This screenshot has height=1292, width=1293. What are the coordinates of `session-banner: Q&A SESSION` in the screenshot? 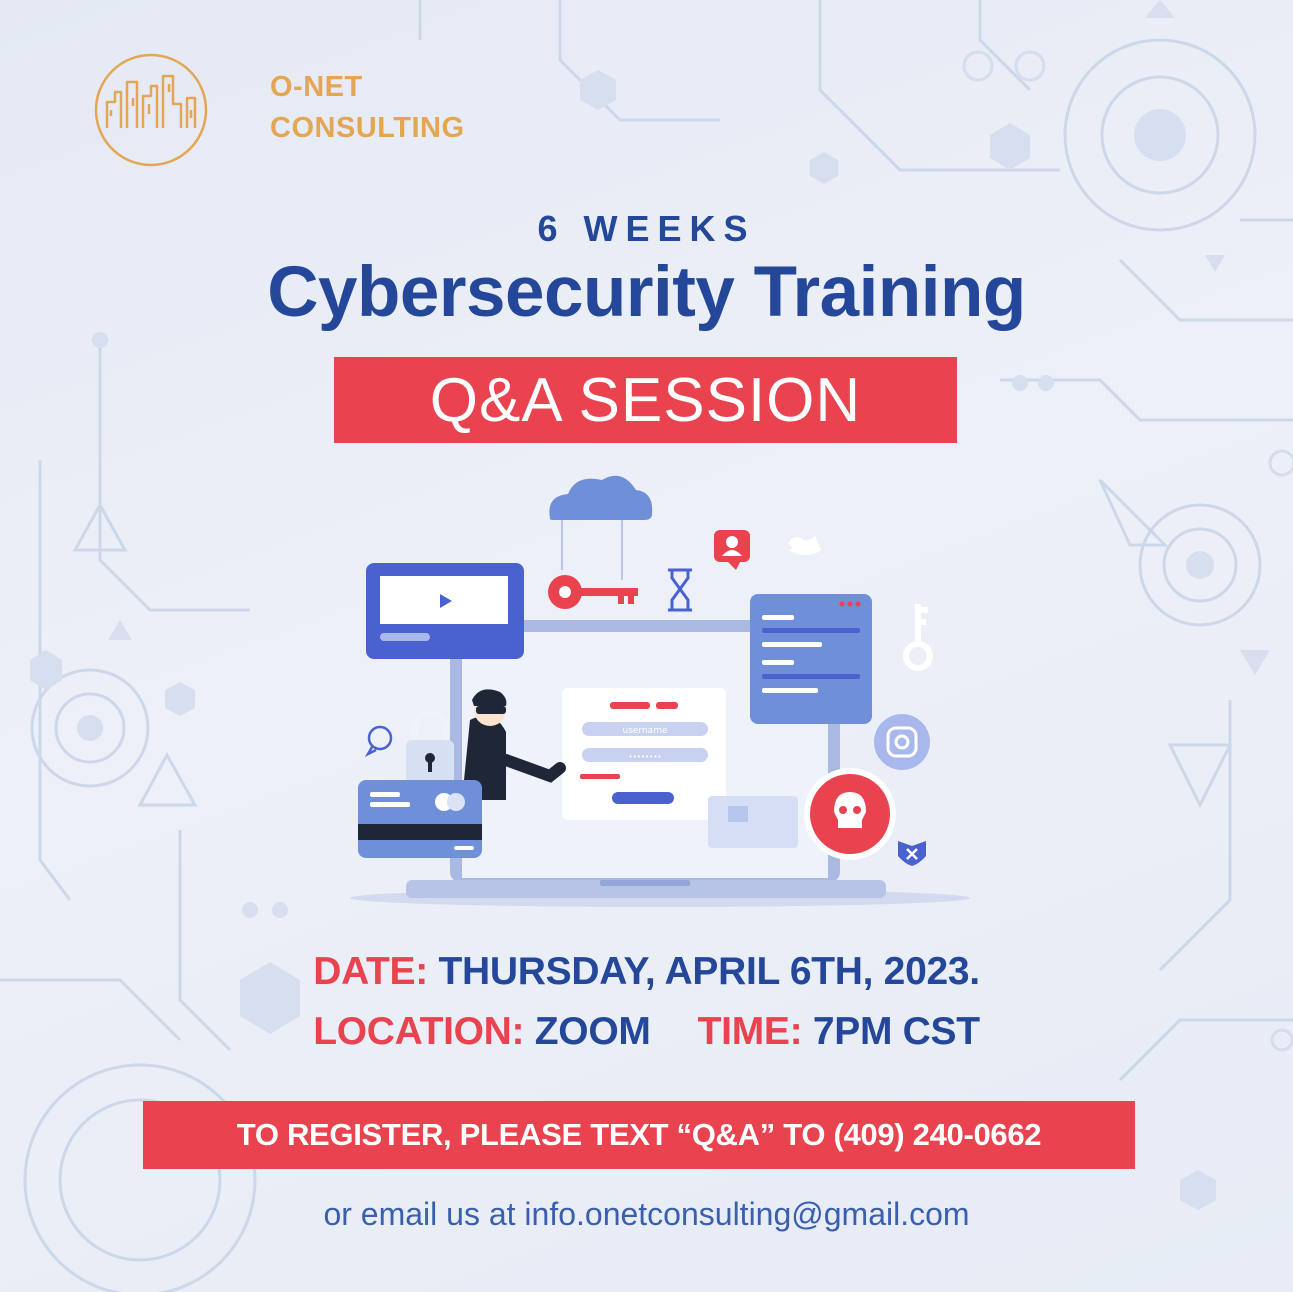 It's located at (645, 400).